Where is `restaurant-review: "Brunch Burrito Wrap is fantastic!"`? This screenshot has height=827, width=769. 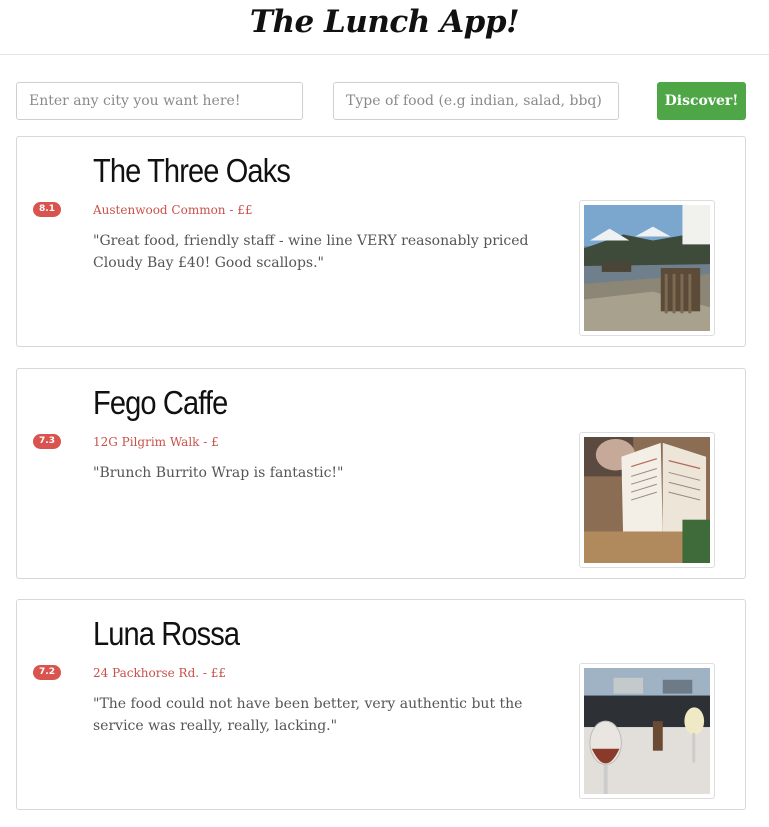
restaurant-review: "Brunch Burrito Wrap is fantastic!" is located at coordinates (218, 473).